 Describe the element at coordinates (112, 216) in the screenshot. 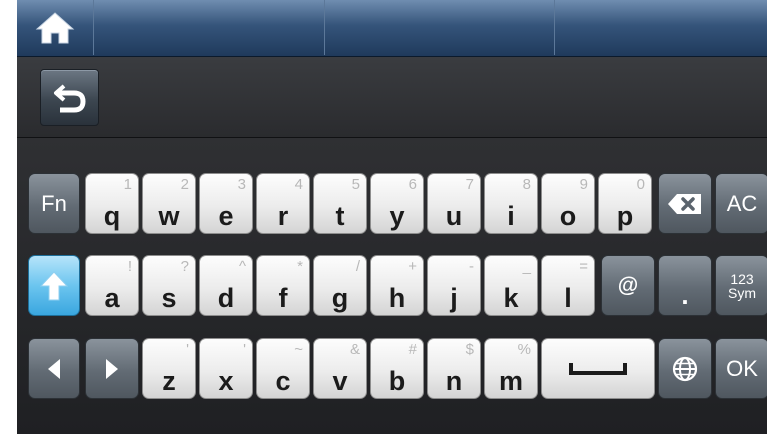

I see `key-primary-label: q` at that location.